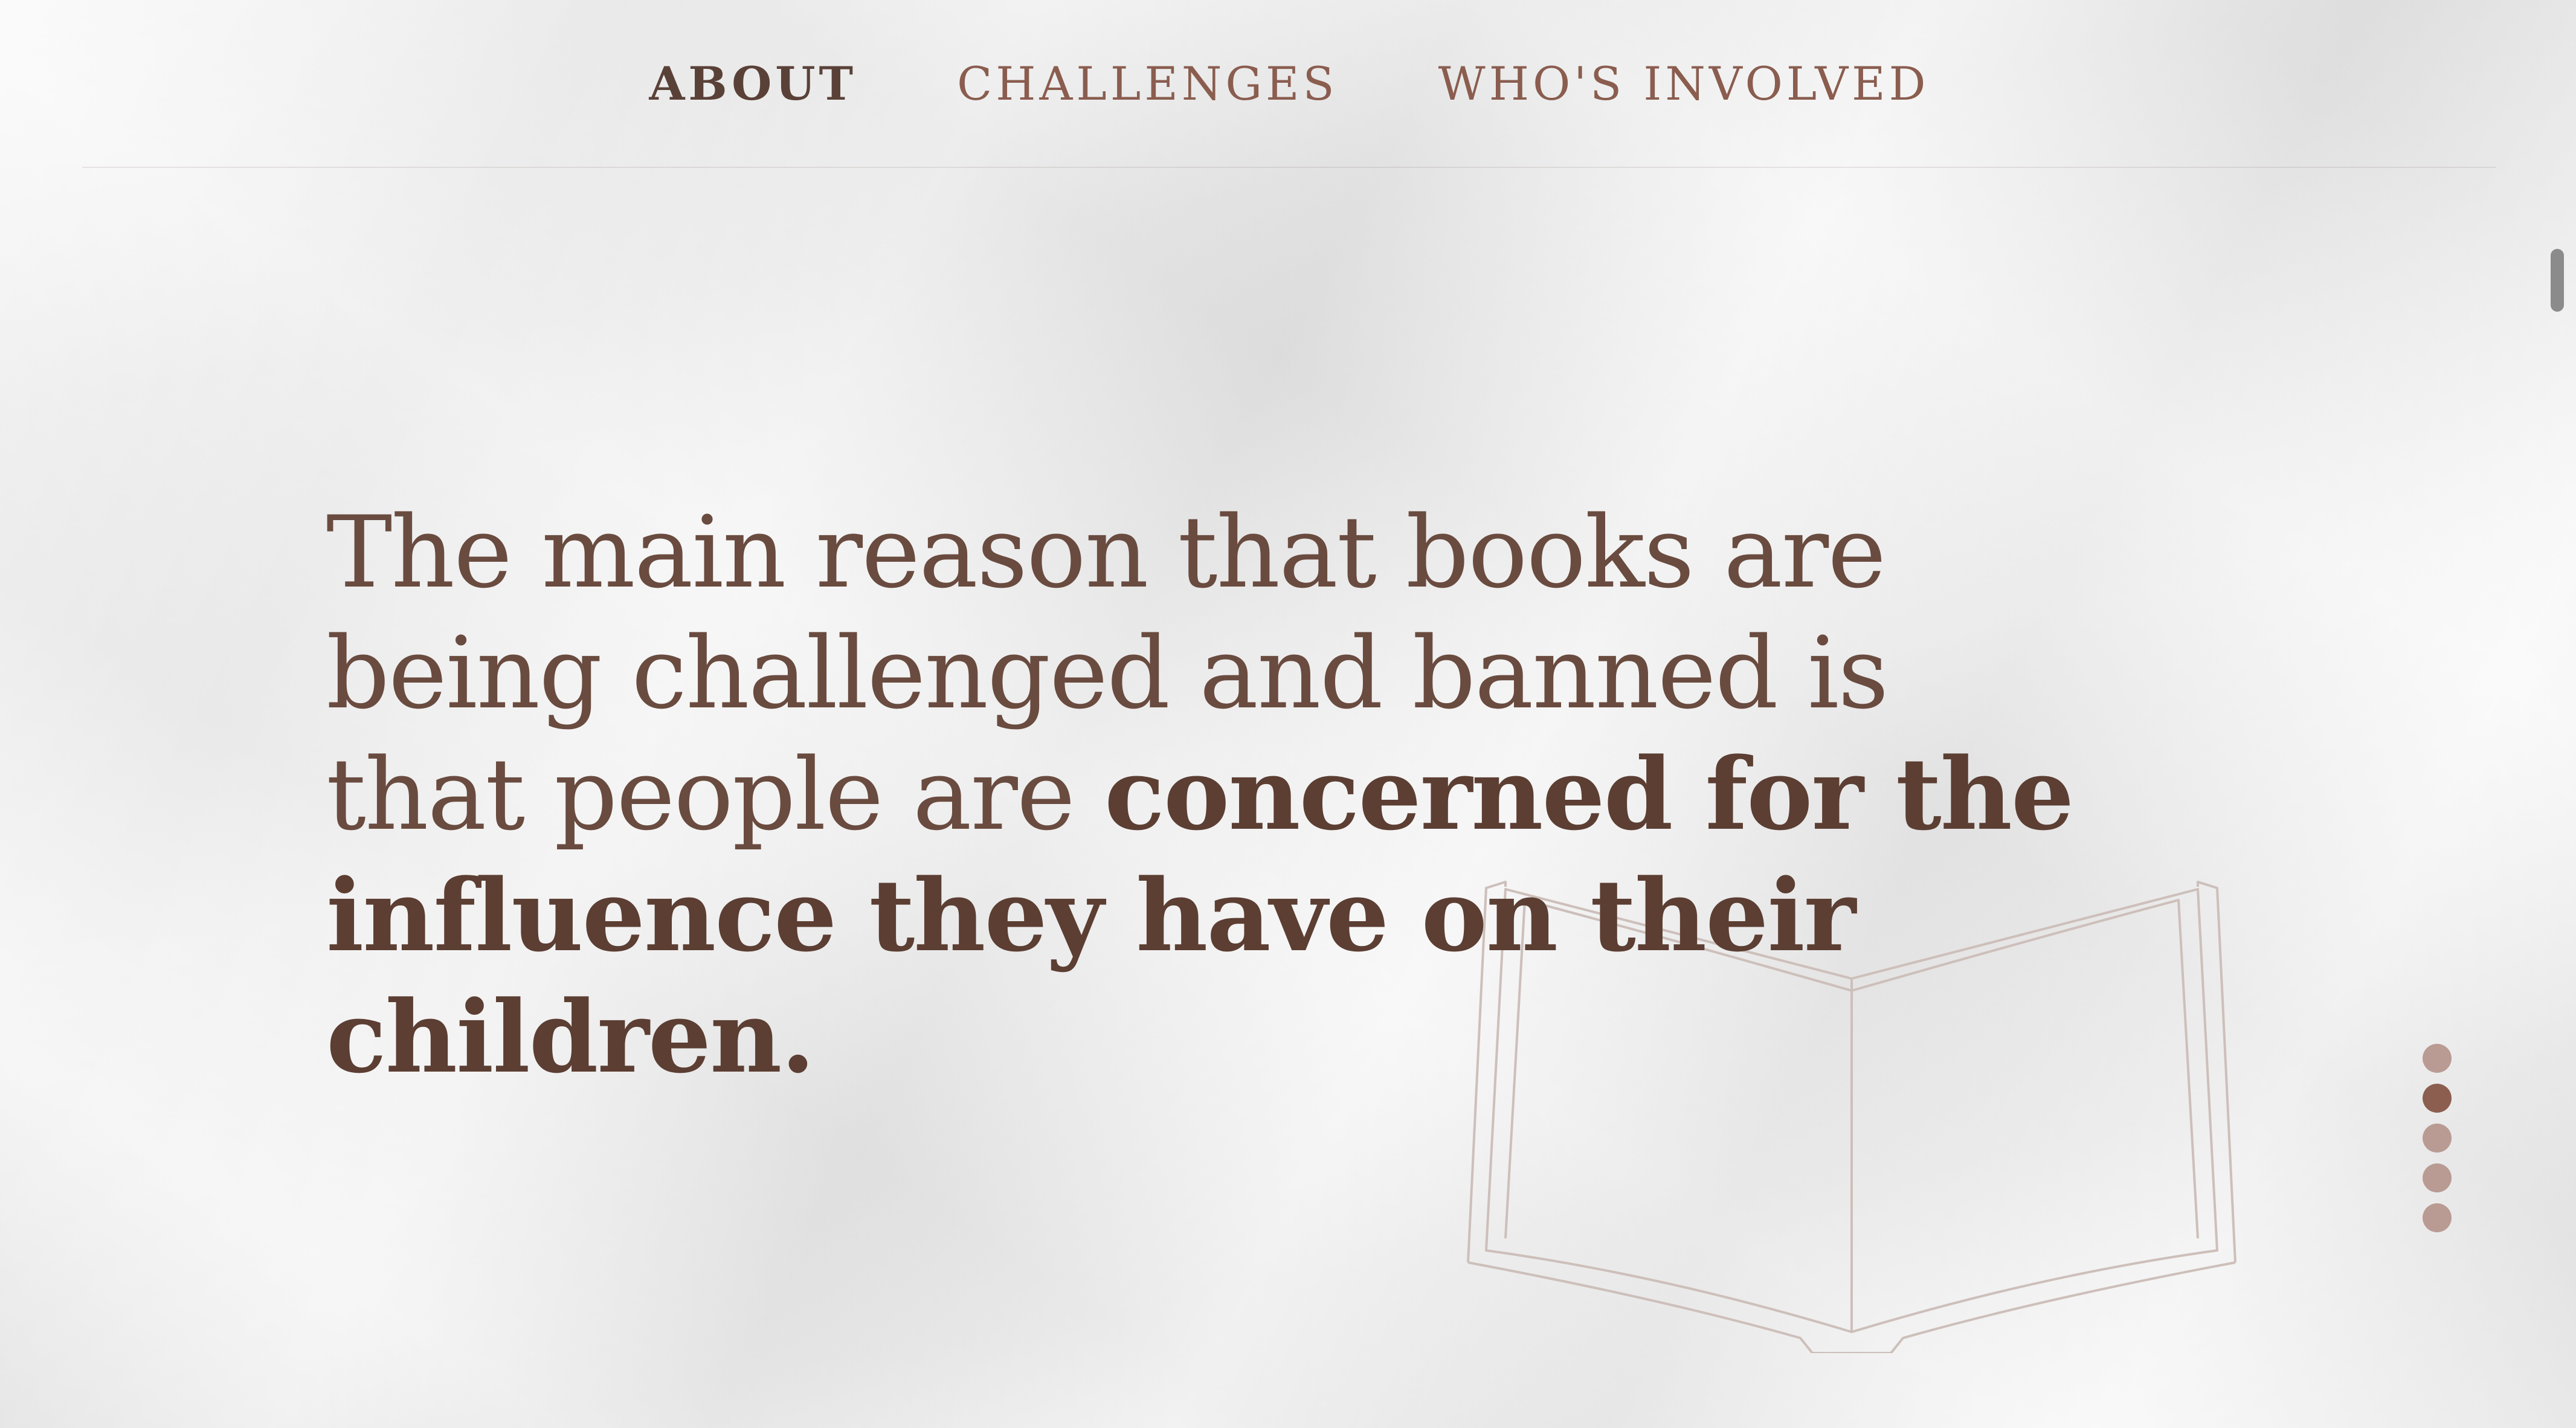 The width and height of the screenshot is (2576, 1428). What do you see at coordinates (753, 84) in the screenshot?
I see `nav-item-about: ABOUT` at bounding box center [753, 84].